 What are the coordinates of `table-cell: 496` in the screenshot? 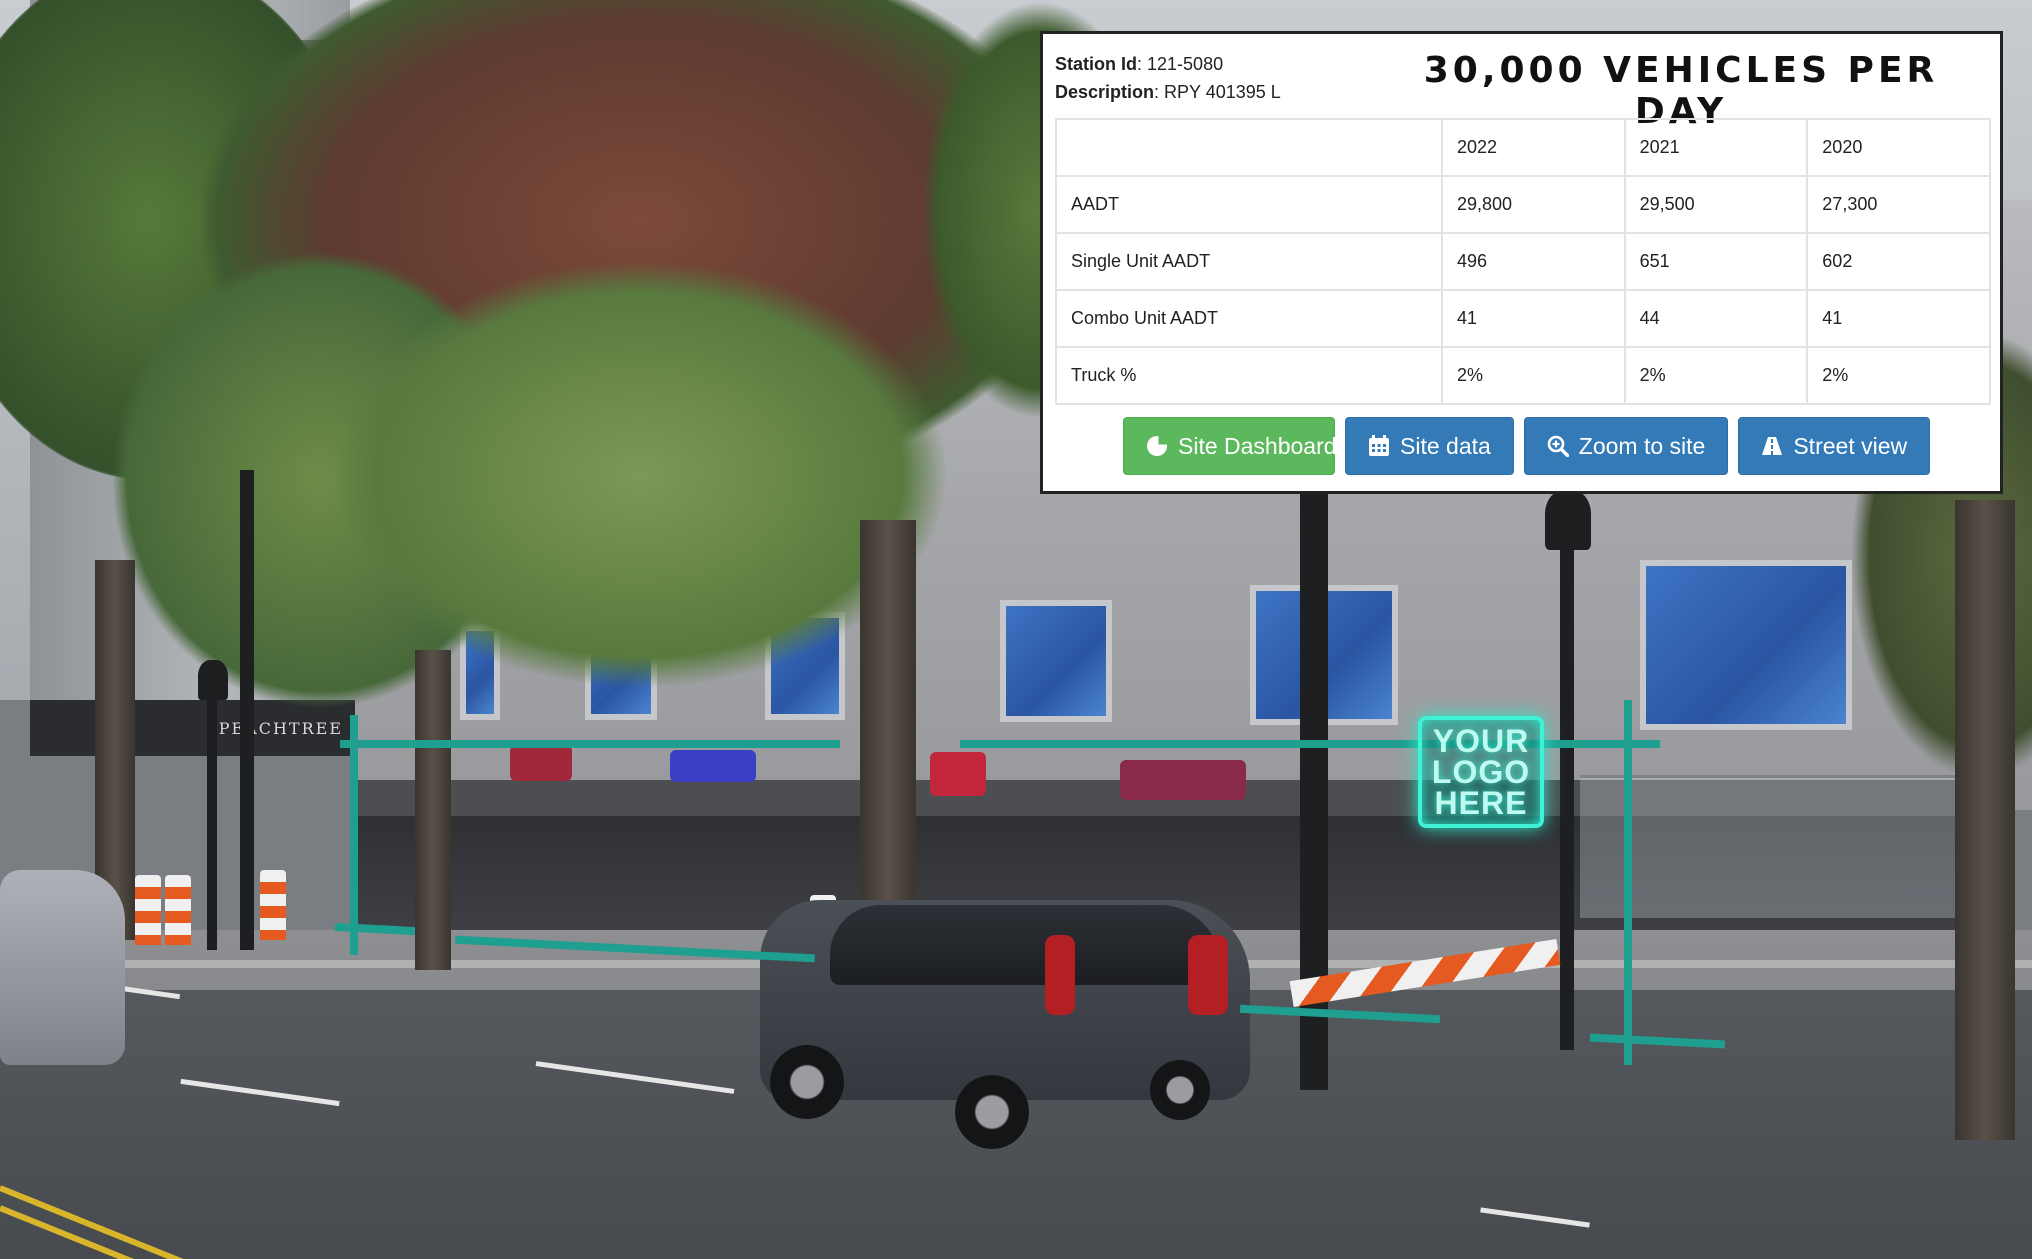 It's located at (1533, 261).